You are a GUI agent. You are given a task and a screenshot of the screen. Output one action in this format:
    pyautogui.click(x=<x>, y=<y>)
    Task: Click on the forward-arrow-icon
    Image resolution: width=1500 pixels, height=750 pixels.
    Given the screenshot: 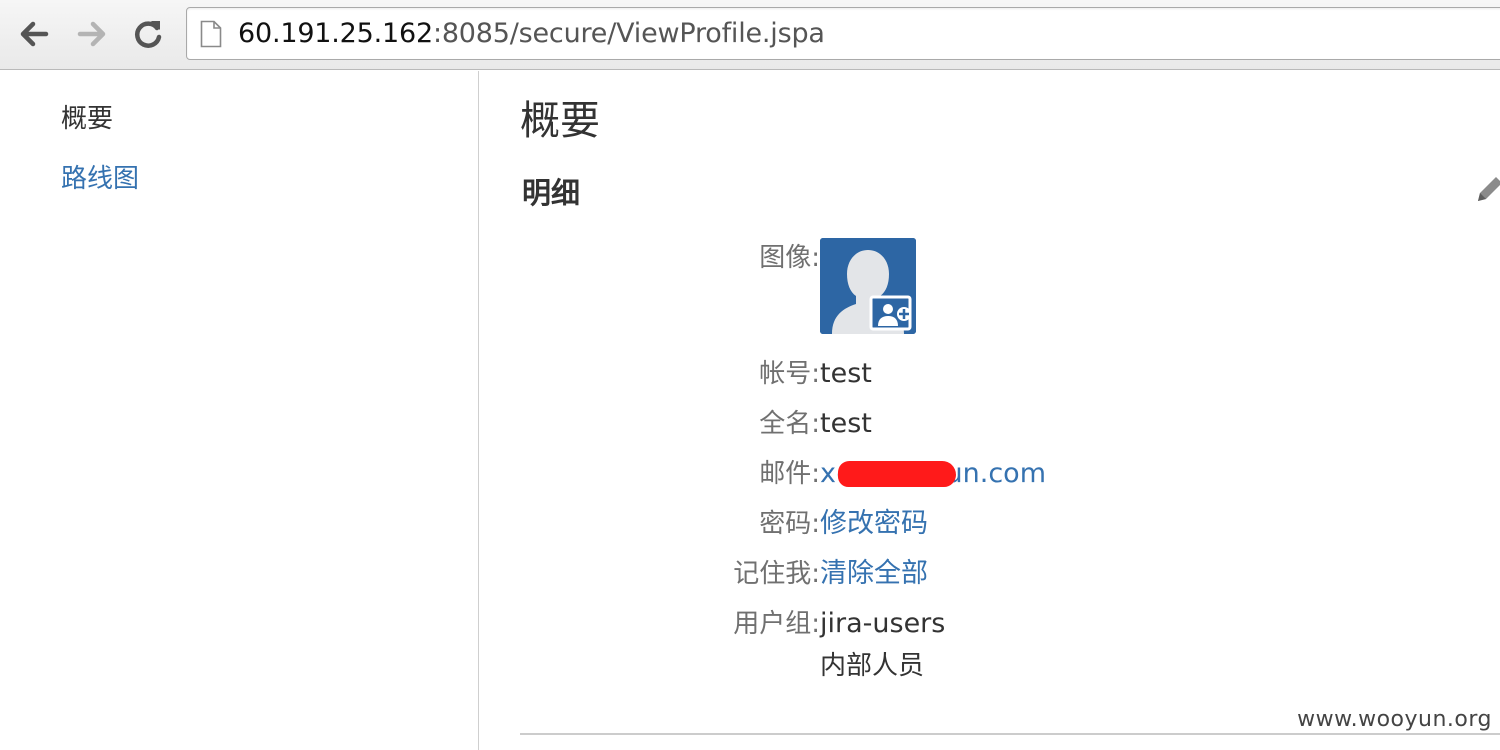 What is the action you would take?
    pyautogui.click(x=91, y=34)
    